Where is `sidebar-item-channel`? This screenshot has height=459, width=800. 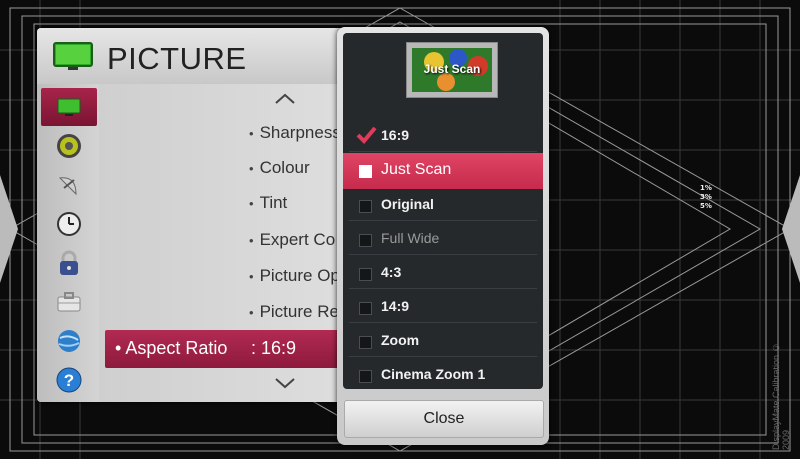 sidebar-item-channel is located at coordinates (69, 185).